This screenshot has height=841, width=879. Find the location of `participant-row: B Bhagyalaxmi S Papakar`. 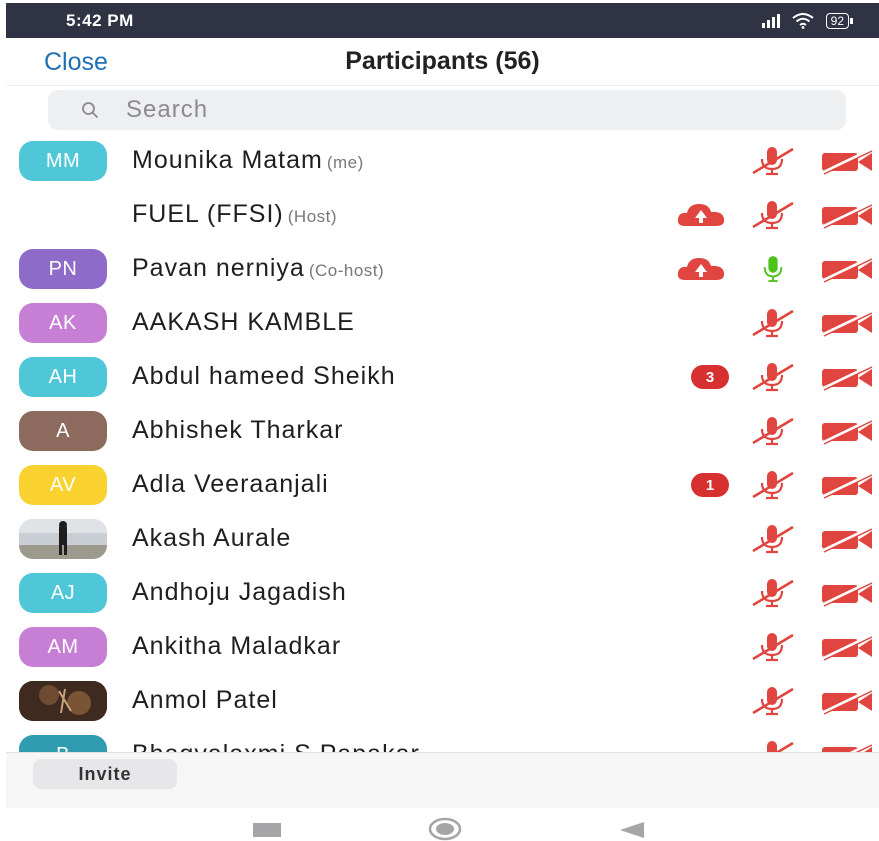

participant-row: B Bhagyalaxmi S Papakar is located at coordinates (439, 740).